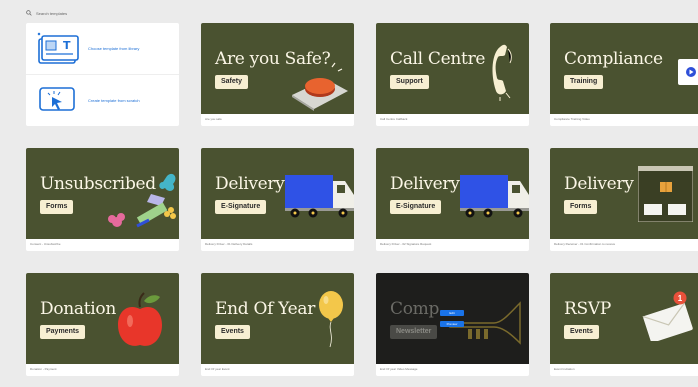  What do you see at coordinates (114, 100) in the screenshot?
I see `create-template-link: Create template from scratch` at bounding box center [114, 100].